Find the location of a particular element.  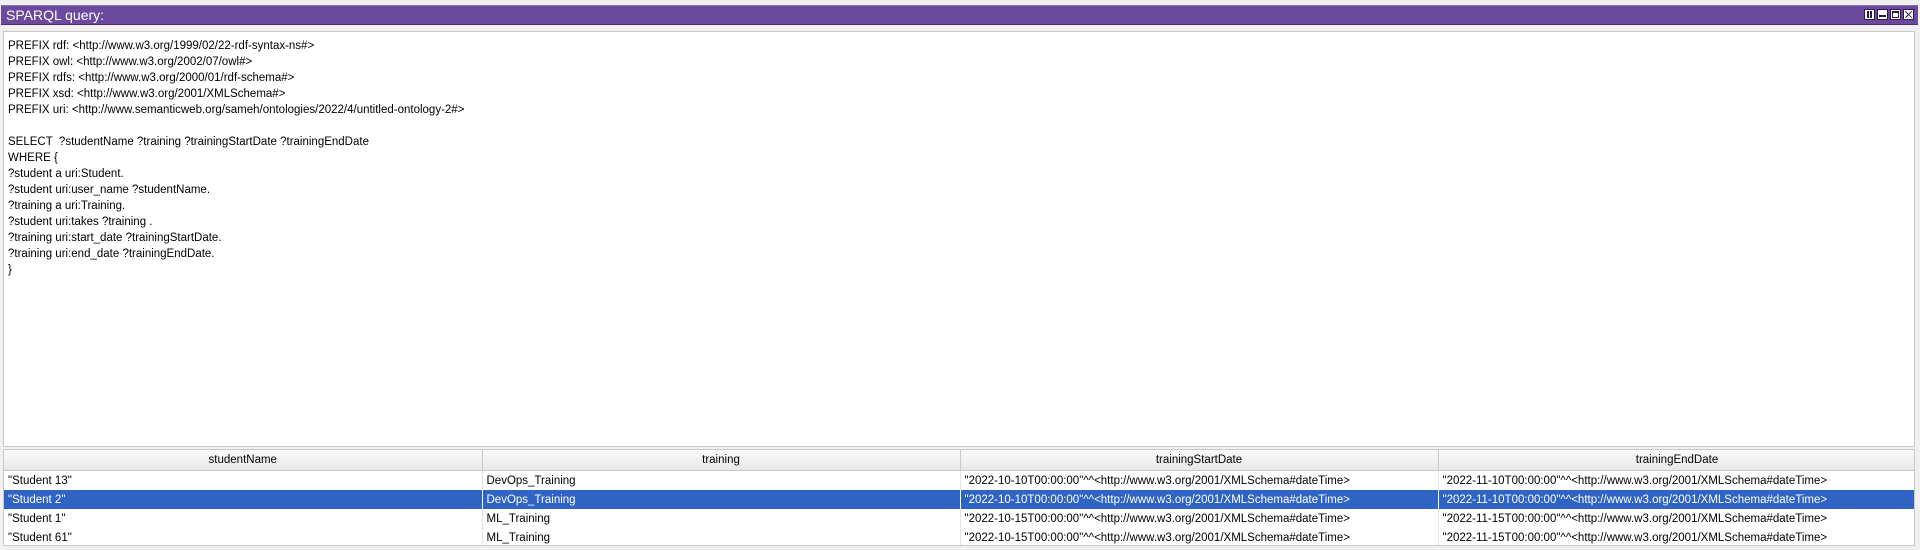

cell-studentname: "Student 13" is located at coordinates (243, 480).